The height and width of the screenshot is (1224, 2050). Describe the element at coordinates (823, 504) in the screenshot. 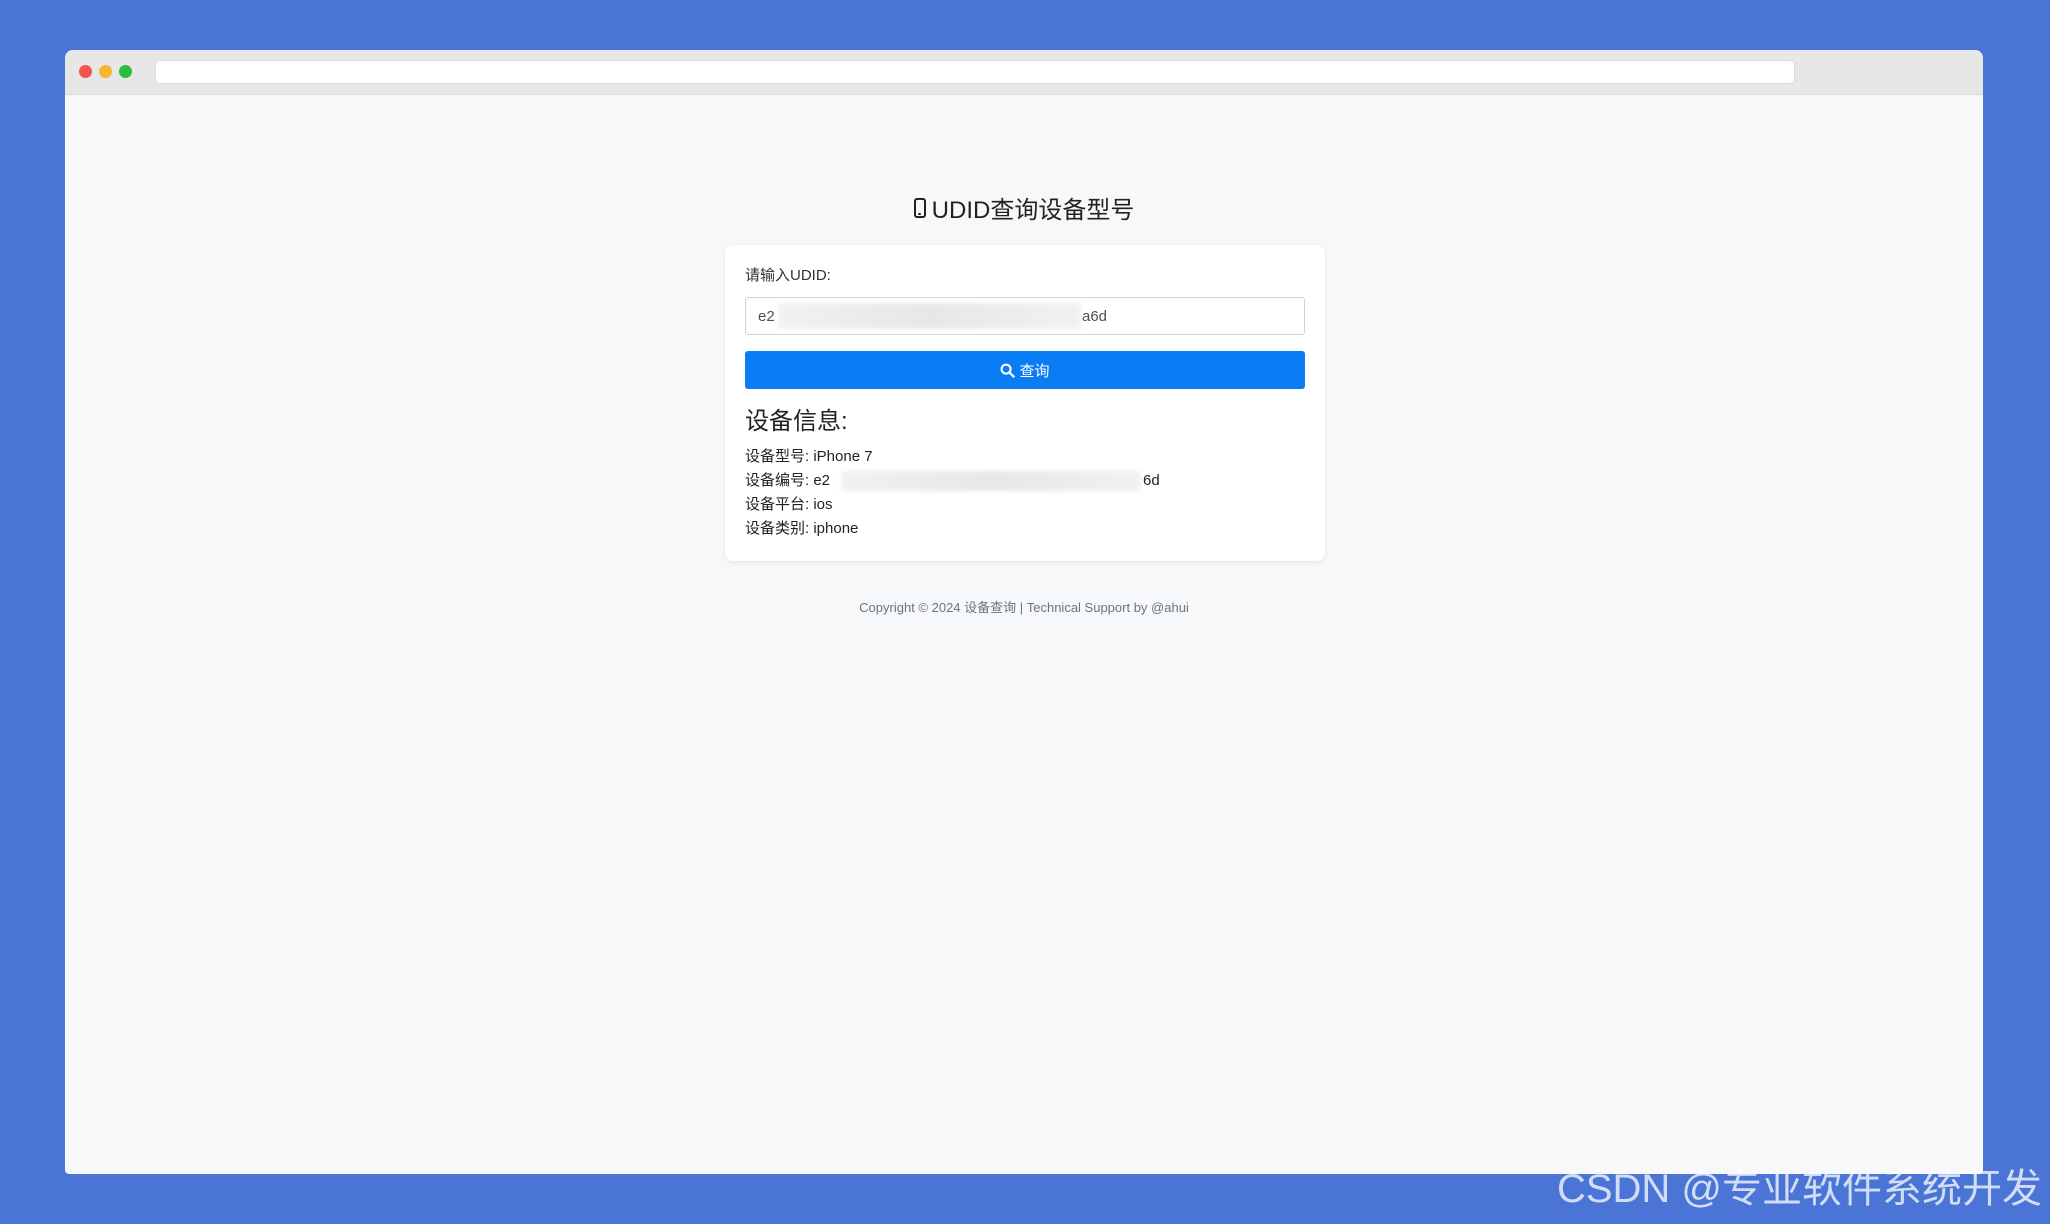

I see `device-platform-value: ios` at that location.